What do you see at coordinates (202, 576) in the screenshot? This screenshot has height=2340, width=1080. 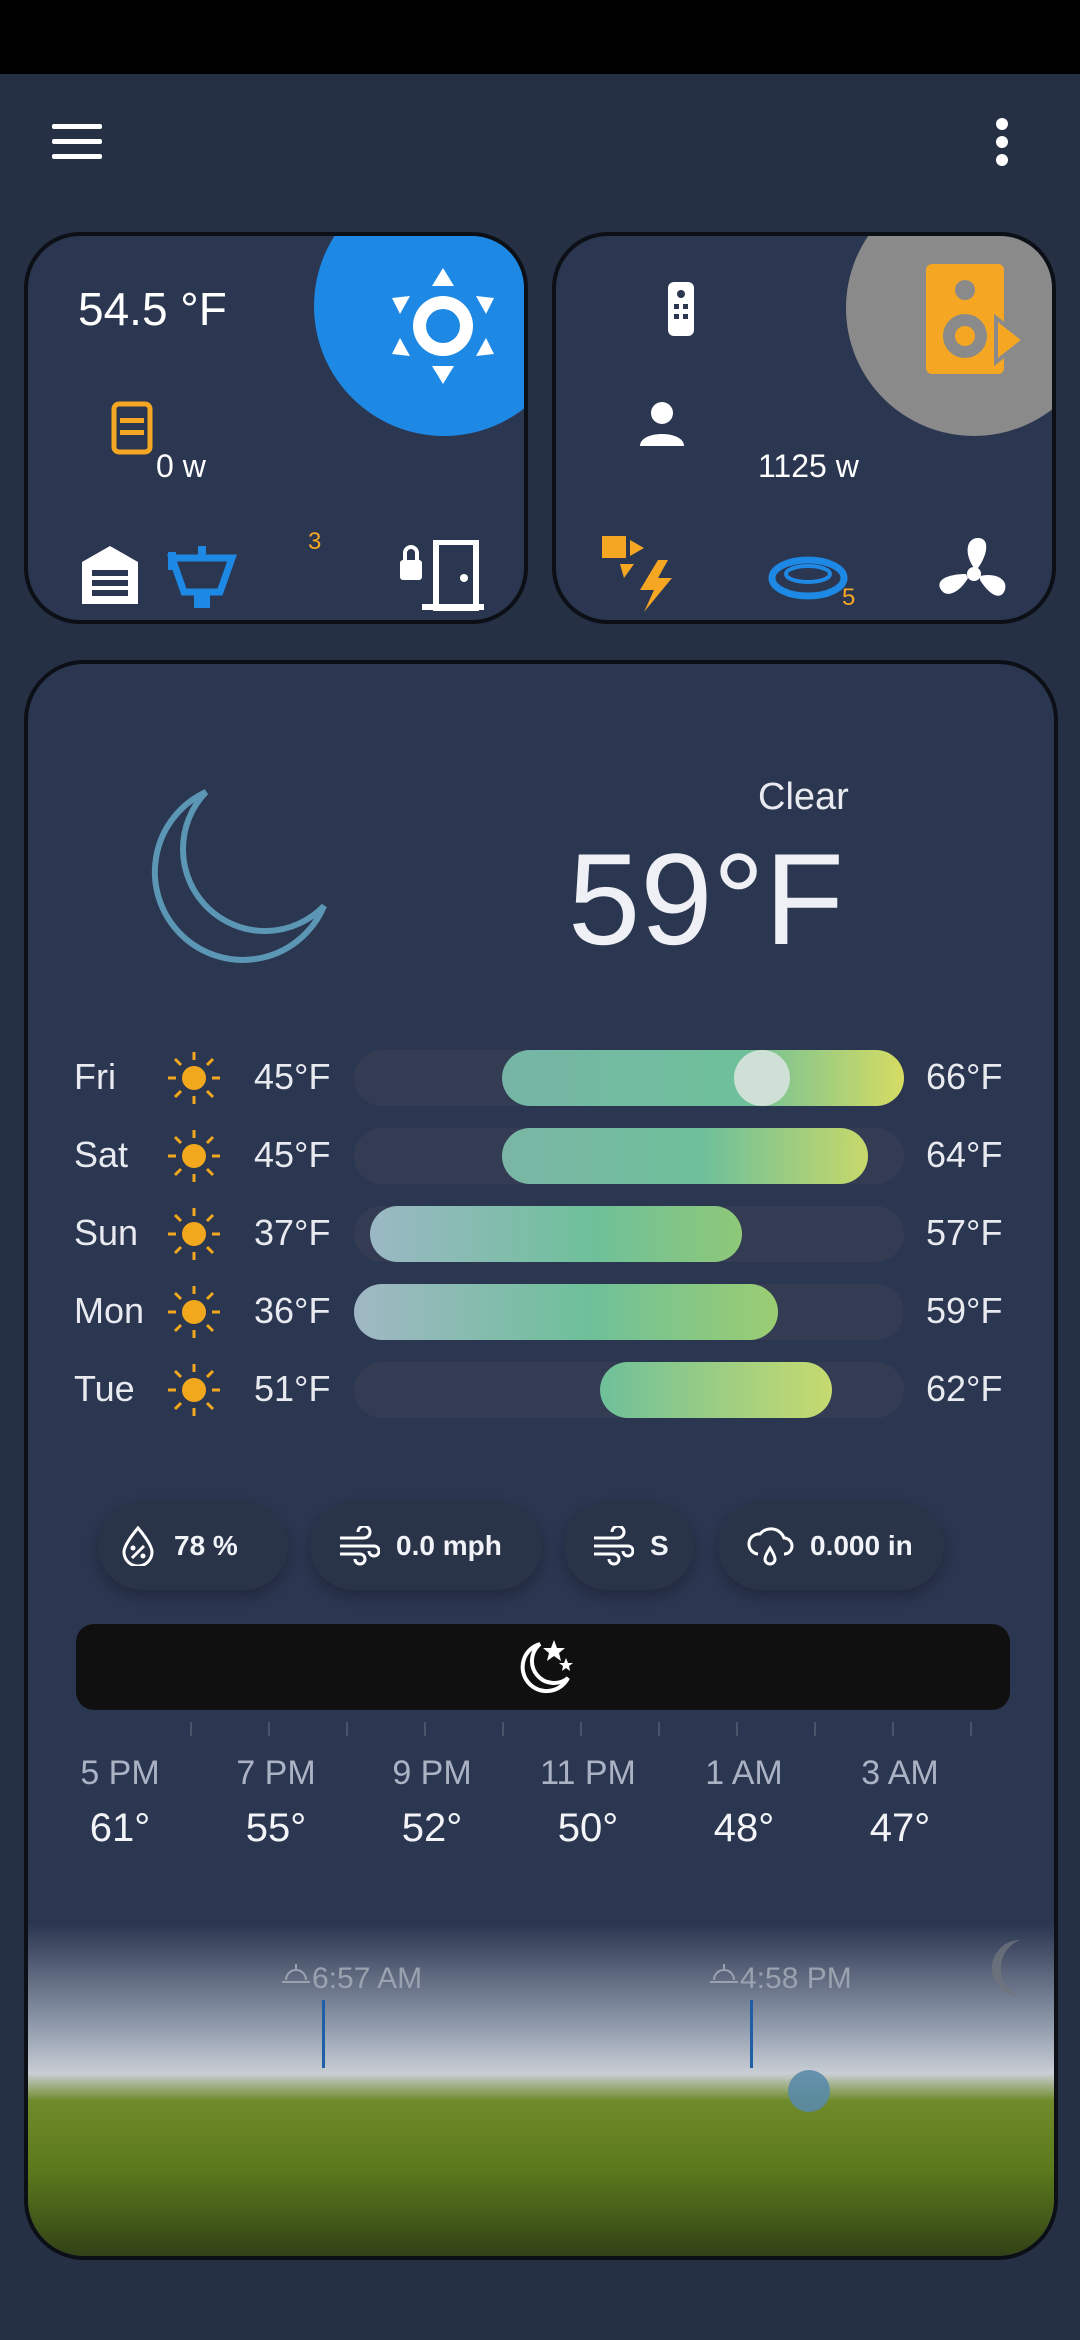 I see `outdoor-lamp-icon` at bounding box center [202, 576].